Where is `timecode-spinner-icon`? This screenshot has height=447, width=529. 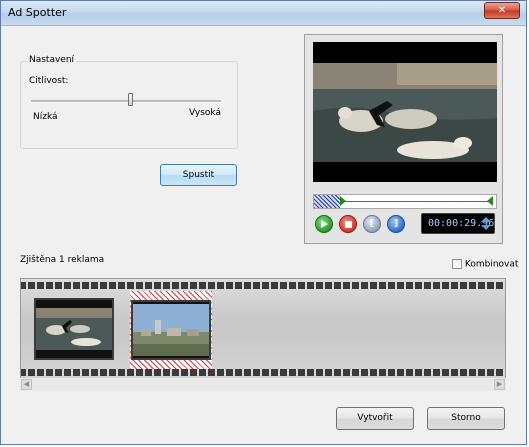
timecode-spinner-icon is located at coordinates (486, 223).